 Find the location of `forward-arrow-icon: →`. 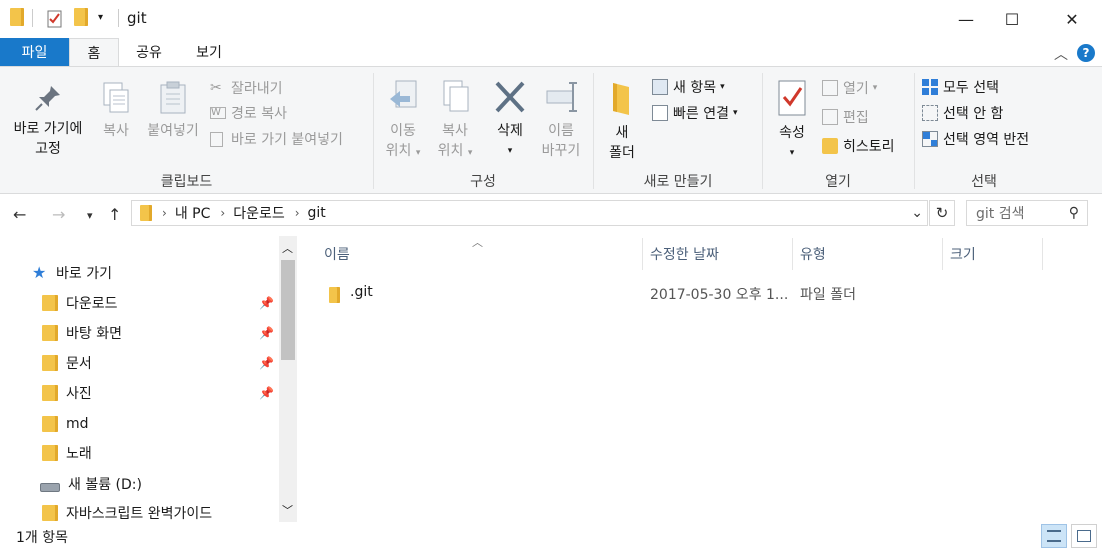

forward-arrow-icon: → is located at coordinates (58, 214).